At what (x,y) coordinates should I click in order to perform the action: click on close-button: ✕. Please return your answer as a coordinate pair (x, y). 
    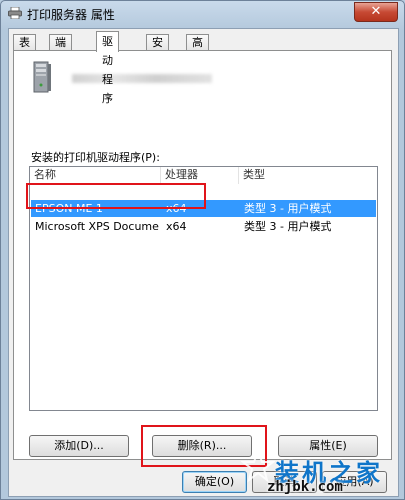
    Looking at the image, I should click on (376, 12).